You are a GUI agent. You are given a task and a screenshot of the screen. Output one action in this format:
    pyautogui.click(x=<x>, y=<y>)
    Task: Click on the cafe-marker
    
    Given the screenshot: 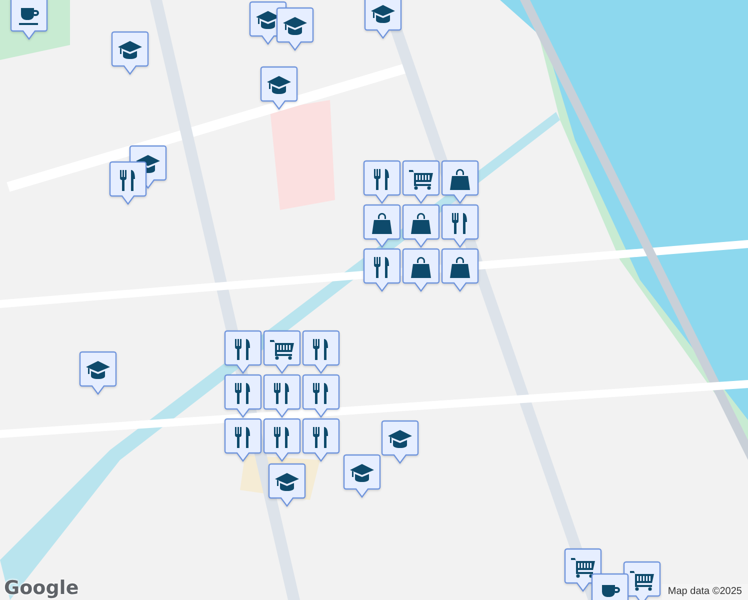 What is the action you would take?
    pyautogui.click(x=29, y=20)
    